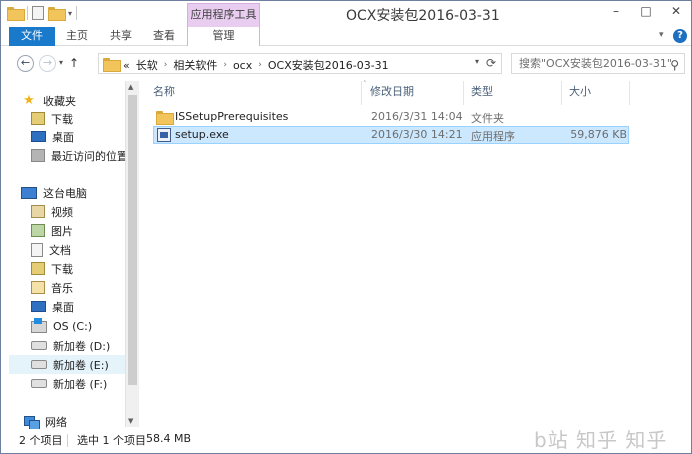 Image resolution: width=692 pixels, height=454 pixels. What do you see at coordinates (47, 63) in the screenshot?
I see `forward-button: →` at bounding box center [47, 63].